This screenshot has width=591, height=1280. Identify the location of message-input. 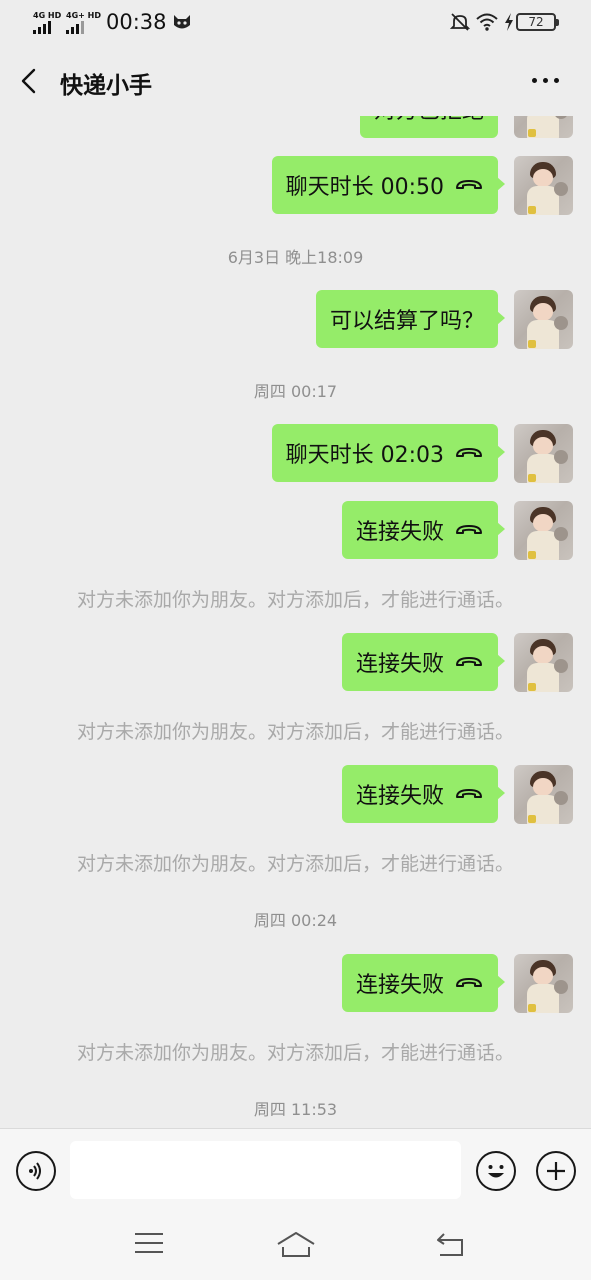
(265, 1170).